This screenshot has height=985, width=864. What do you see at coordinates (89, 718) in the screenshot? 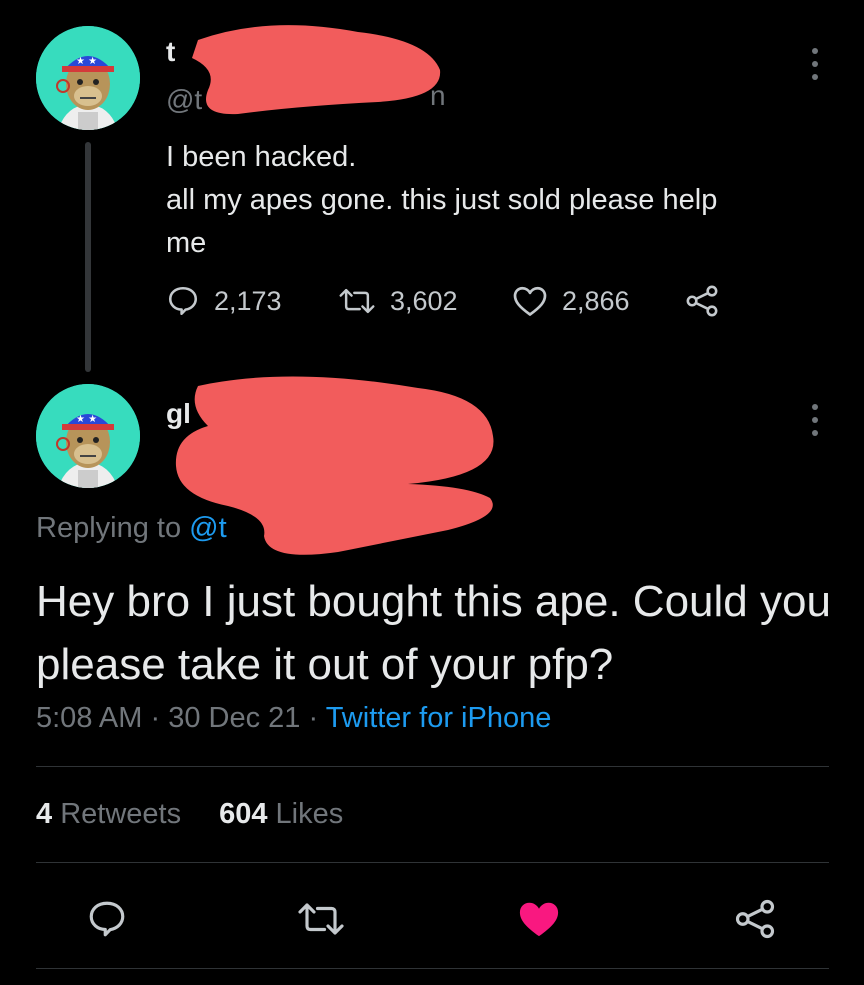
I see `tweet-time: 5:08 AM` at bounding box center [89, 718].